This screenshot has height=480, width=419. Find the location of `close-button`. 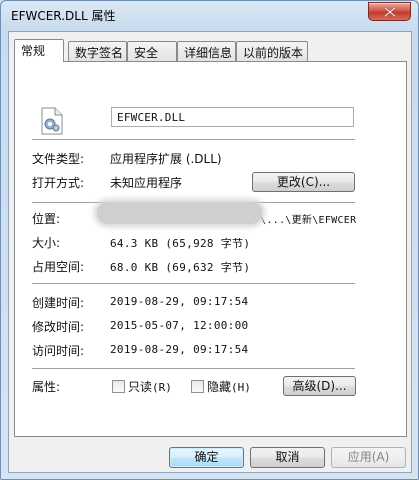

close-button is located at coordinates (389, 11).